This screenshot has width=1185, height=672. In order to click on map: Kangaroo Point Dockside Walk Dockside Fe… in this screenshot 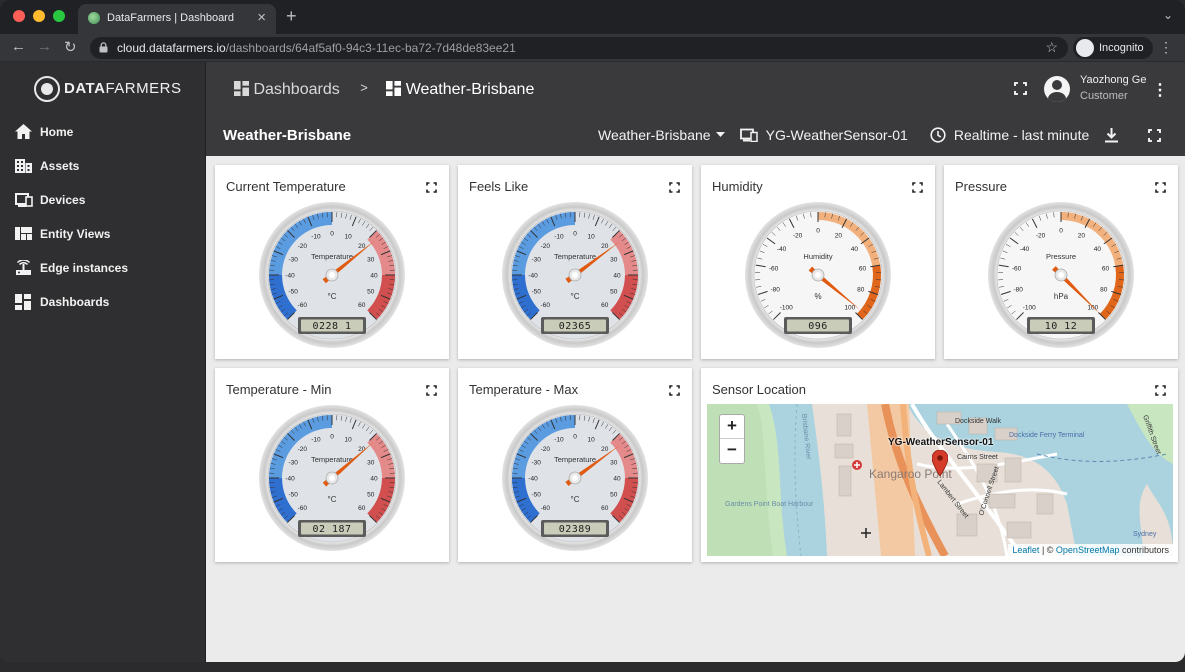, I will do `click(940, 480)`.